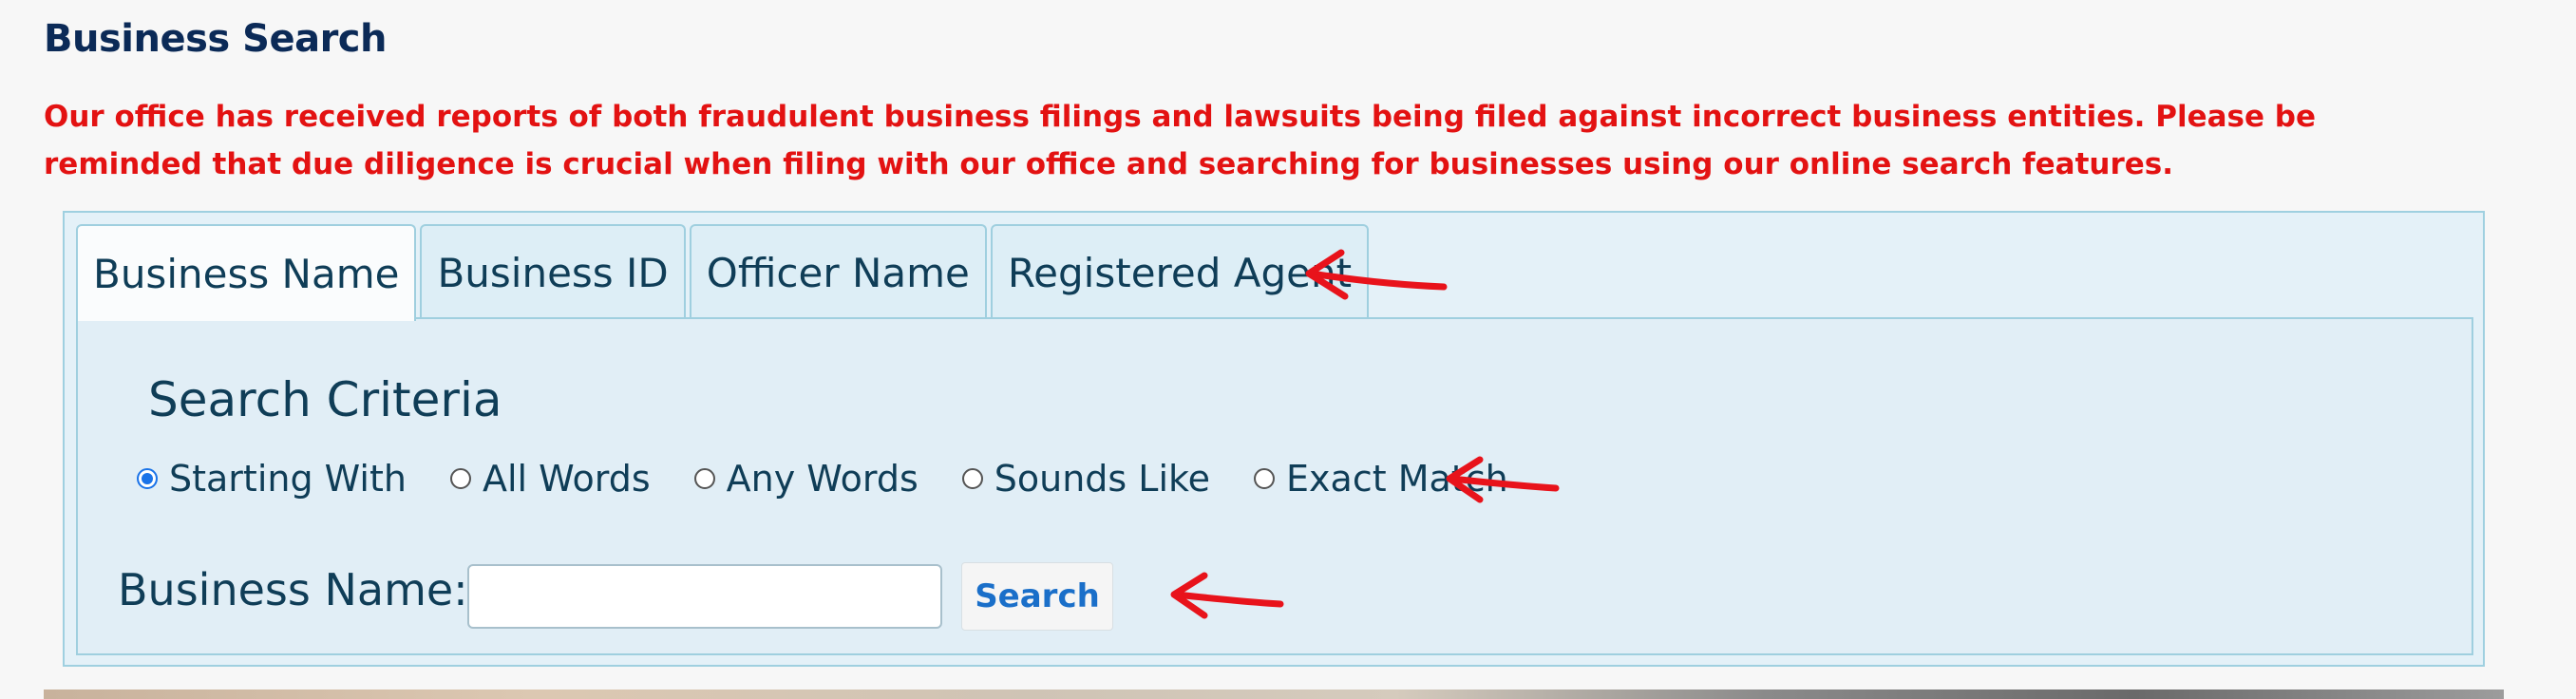  Describe the element at coordinates (704, 596) in the screenshot. I see `business-name-input` at that location.